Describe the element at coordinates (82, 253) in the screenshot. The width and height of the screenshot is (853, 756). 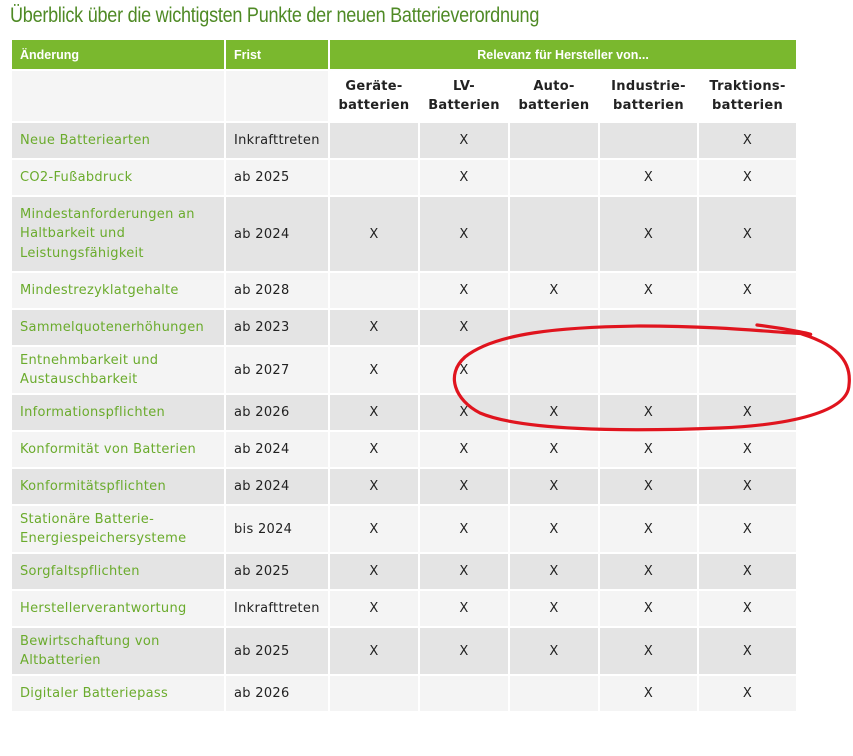
I see `change-name-line: Leistungsfähigkeit` at that location.